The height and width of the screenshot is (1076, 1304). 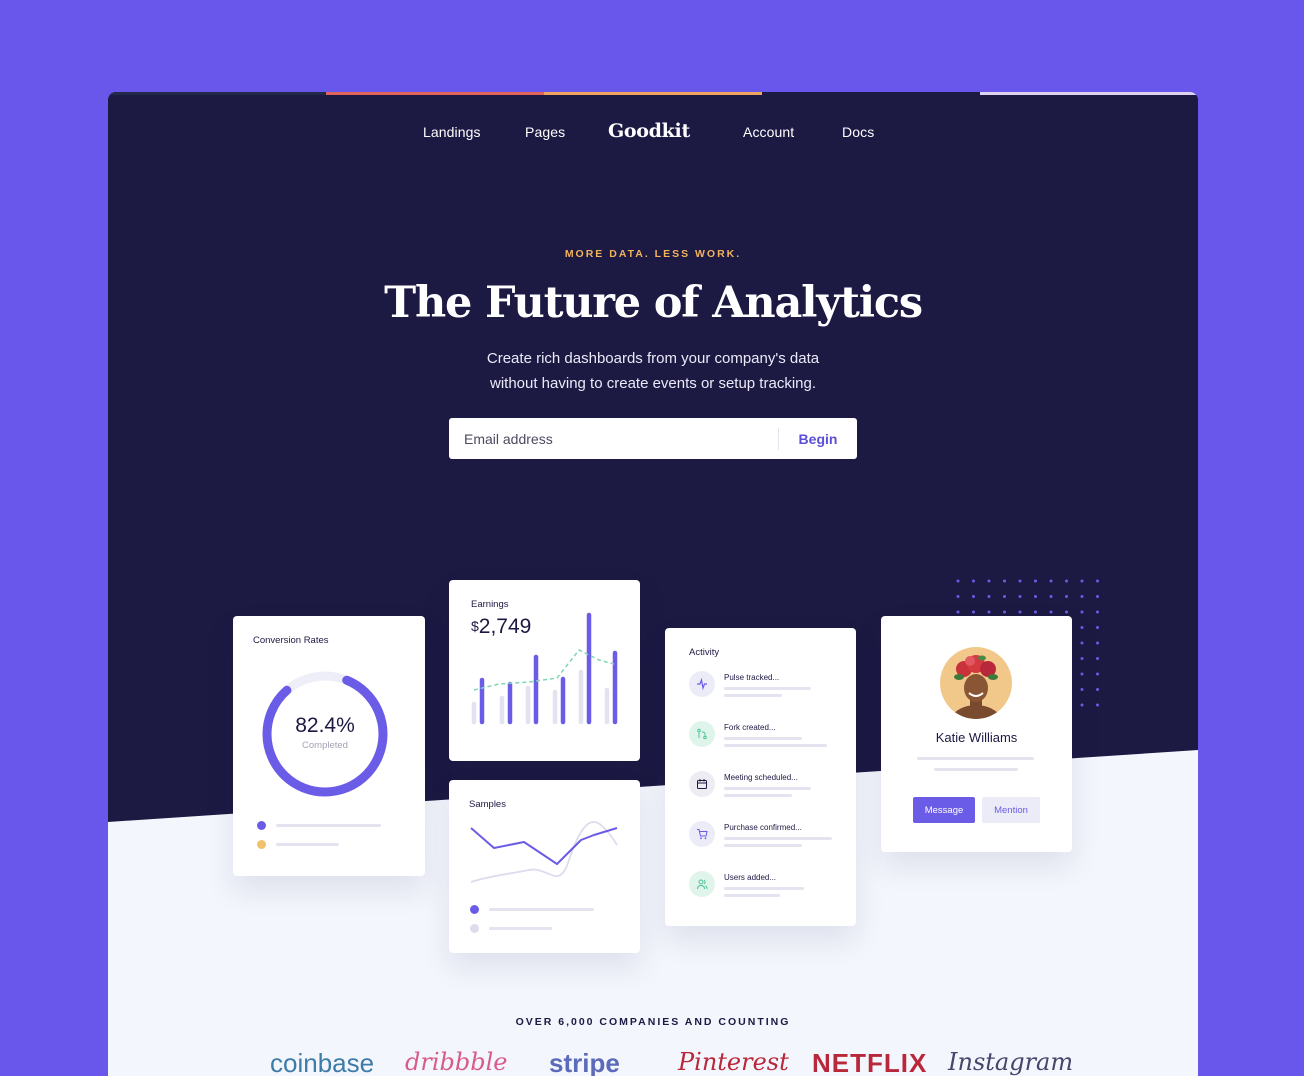 What do you see at coordinates (325, 745) in the screenshot?
I see `conversion-caption: Completed` at bounding box center [325, 745].